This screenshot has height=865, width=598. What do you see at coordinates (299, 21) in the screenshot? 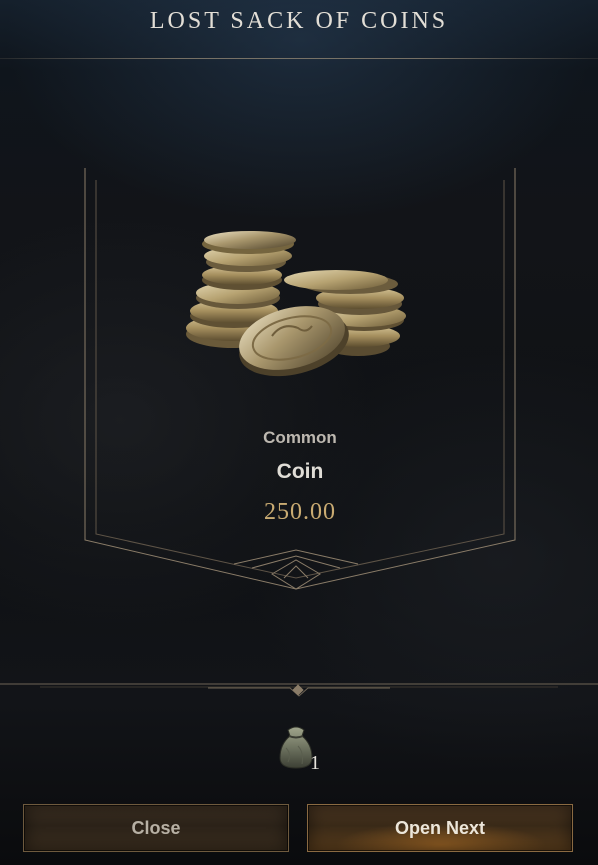
I see `popup-title: LOST SACK OF COINS` at bounding box center [299, 21].